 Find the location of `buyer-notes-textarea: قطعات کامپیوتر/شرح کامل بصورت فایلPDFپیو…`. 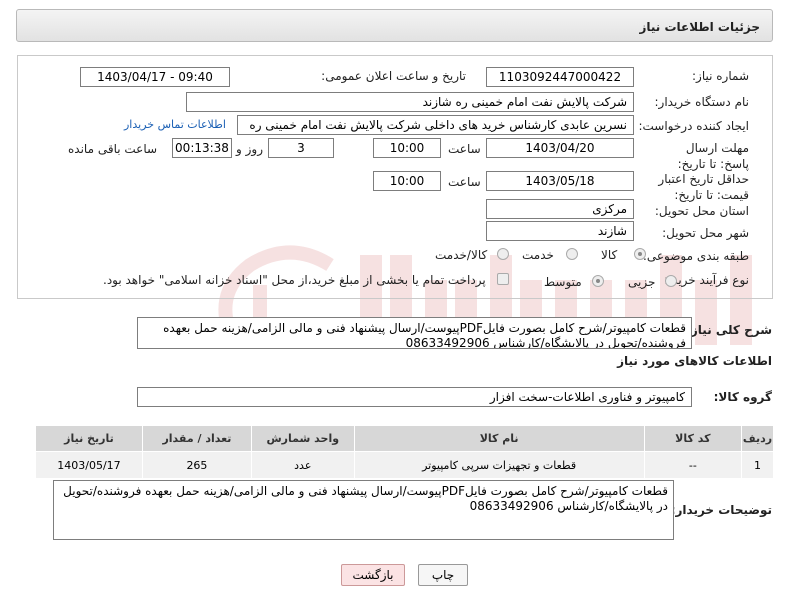

buyer-notes-textarea: قطعات کامپیوتر/شرح کامل بصورت فایلPDFپیو… is located at coordinates (363, 510).